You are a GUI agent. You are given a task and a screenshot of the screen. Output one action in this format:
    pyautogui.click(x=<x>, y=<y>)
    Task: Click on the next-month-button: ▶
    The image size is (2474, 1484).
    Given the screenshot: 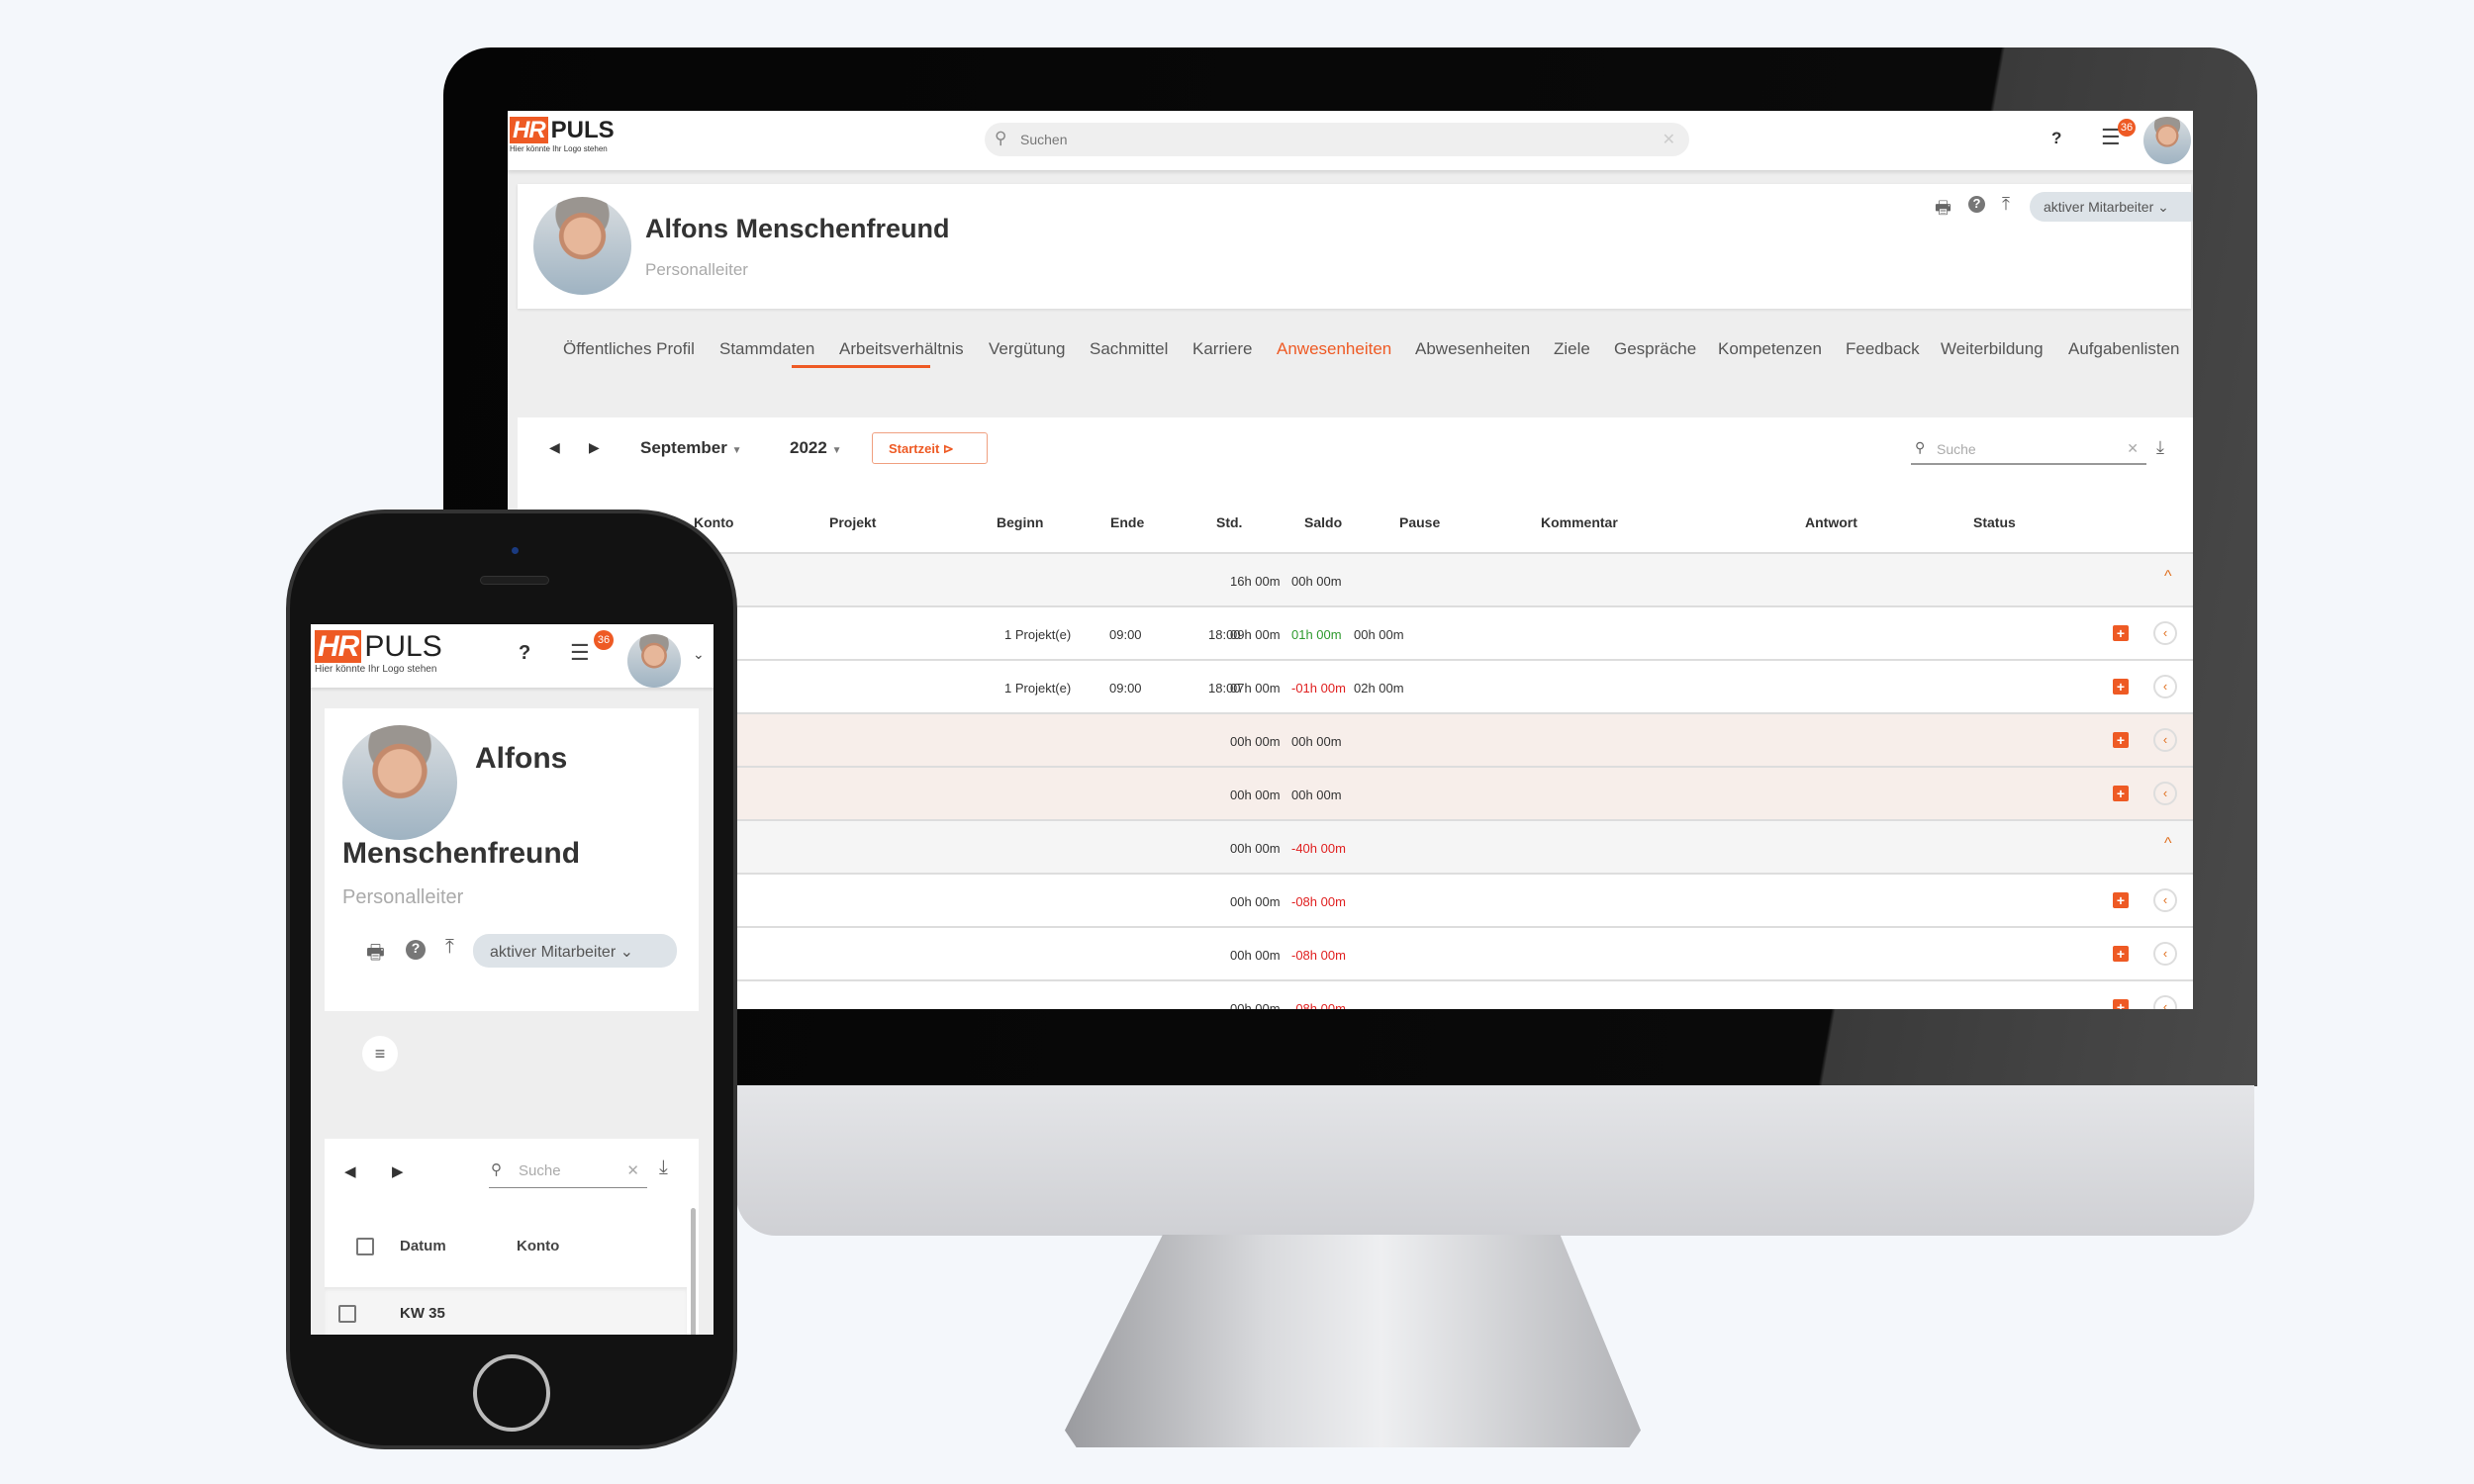 What is the action you would take?
    pyautogui.click(x=595, y=447)
    